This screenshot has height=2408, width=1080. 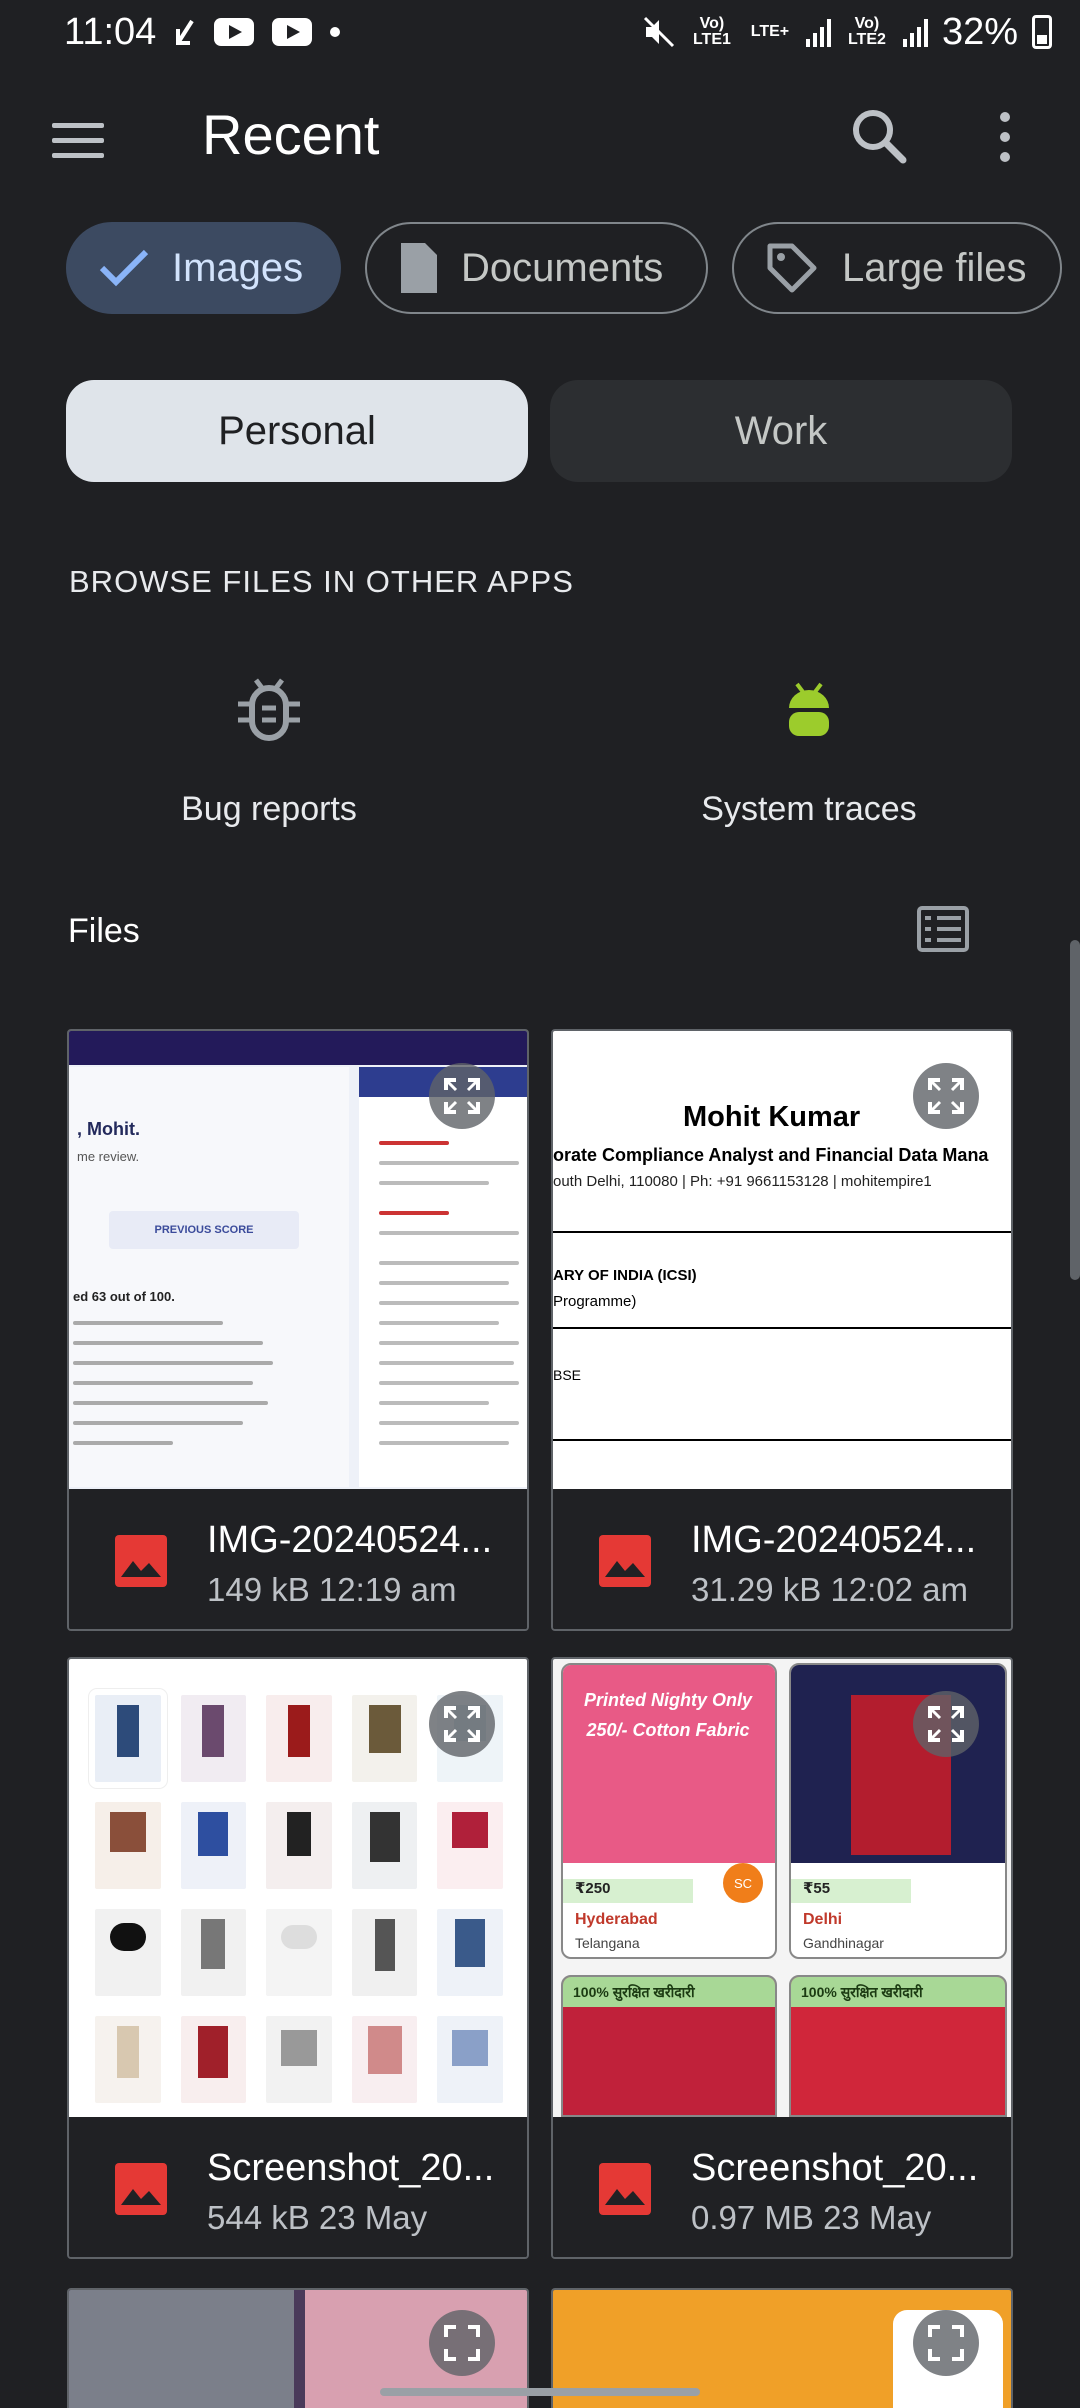 What do you see at coordinates (809, 809) in the screenshot?
I see `app-label: System traces` at bounding box center [809, 809].